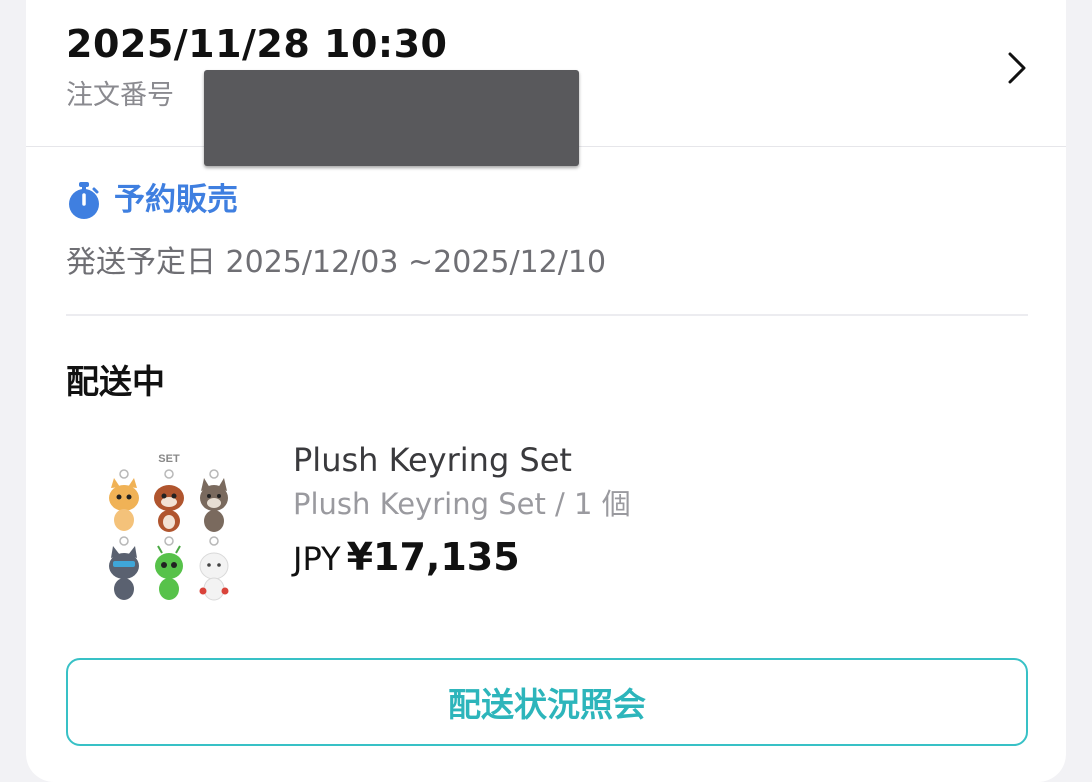 This screenshot has height=782, width=1092. Describe the element at coordinates (169, 572) in the screenshot. I see `plush-alien` at that location.